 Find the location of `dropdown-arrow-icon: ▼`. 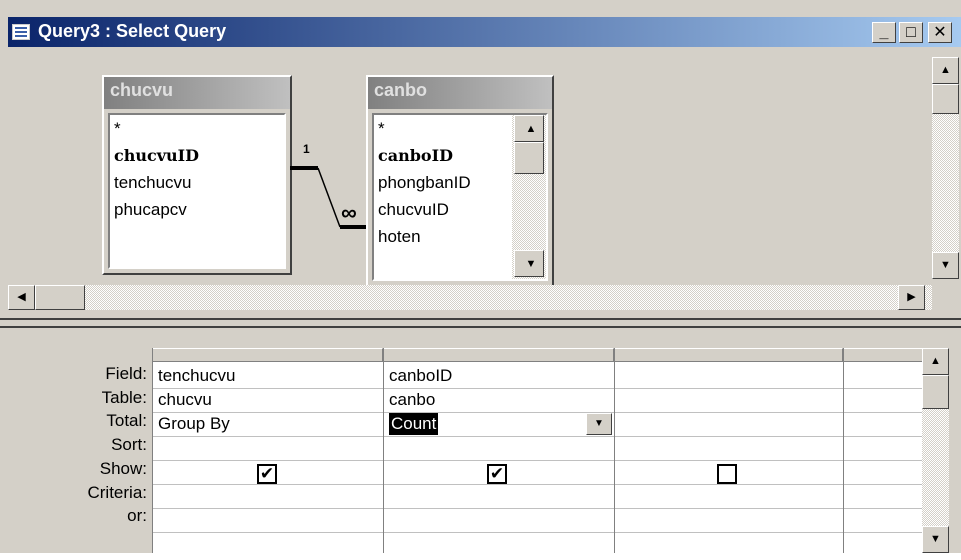

dropdown-arrow-icon: ▼ is located at coordinates (599, 424).